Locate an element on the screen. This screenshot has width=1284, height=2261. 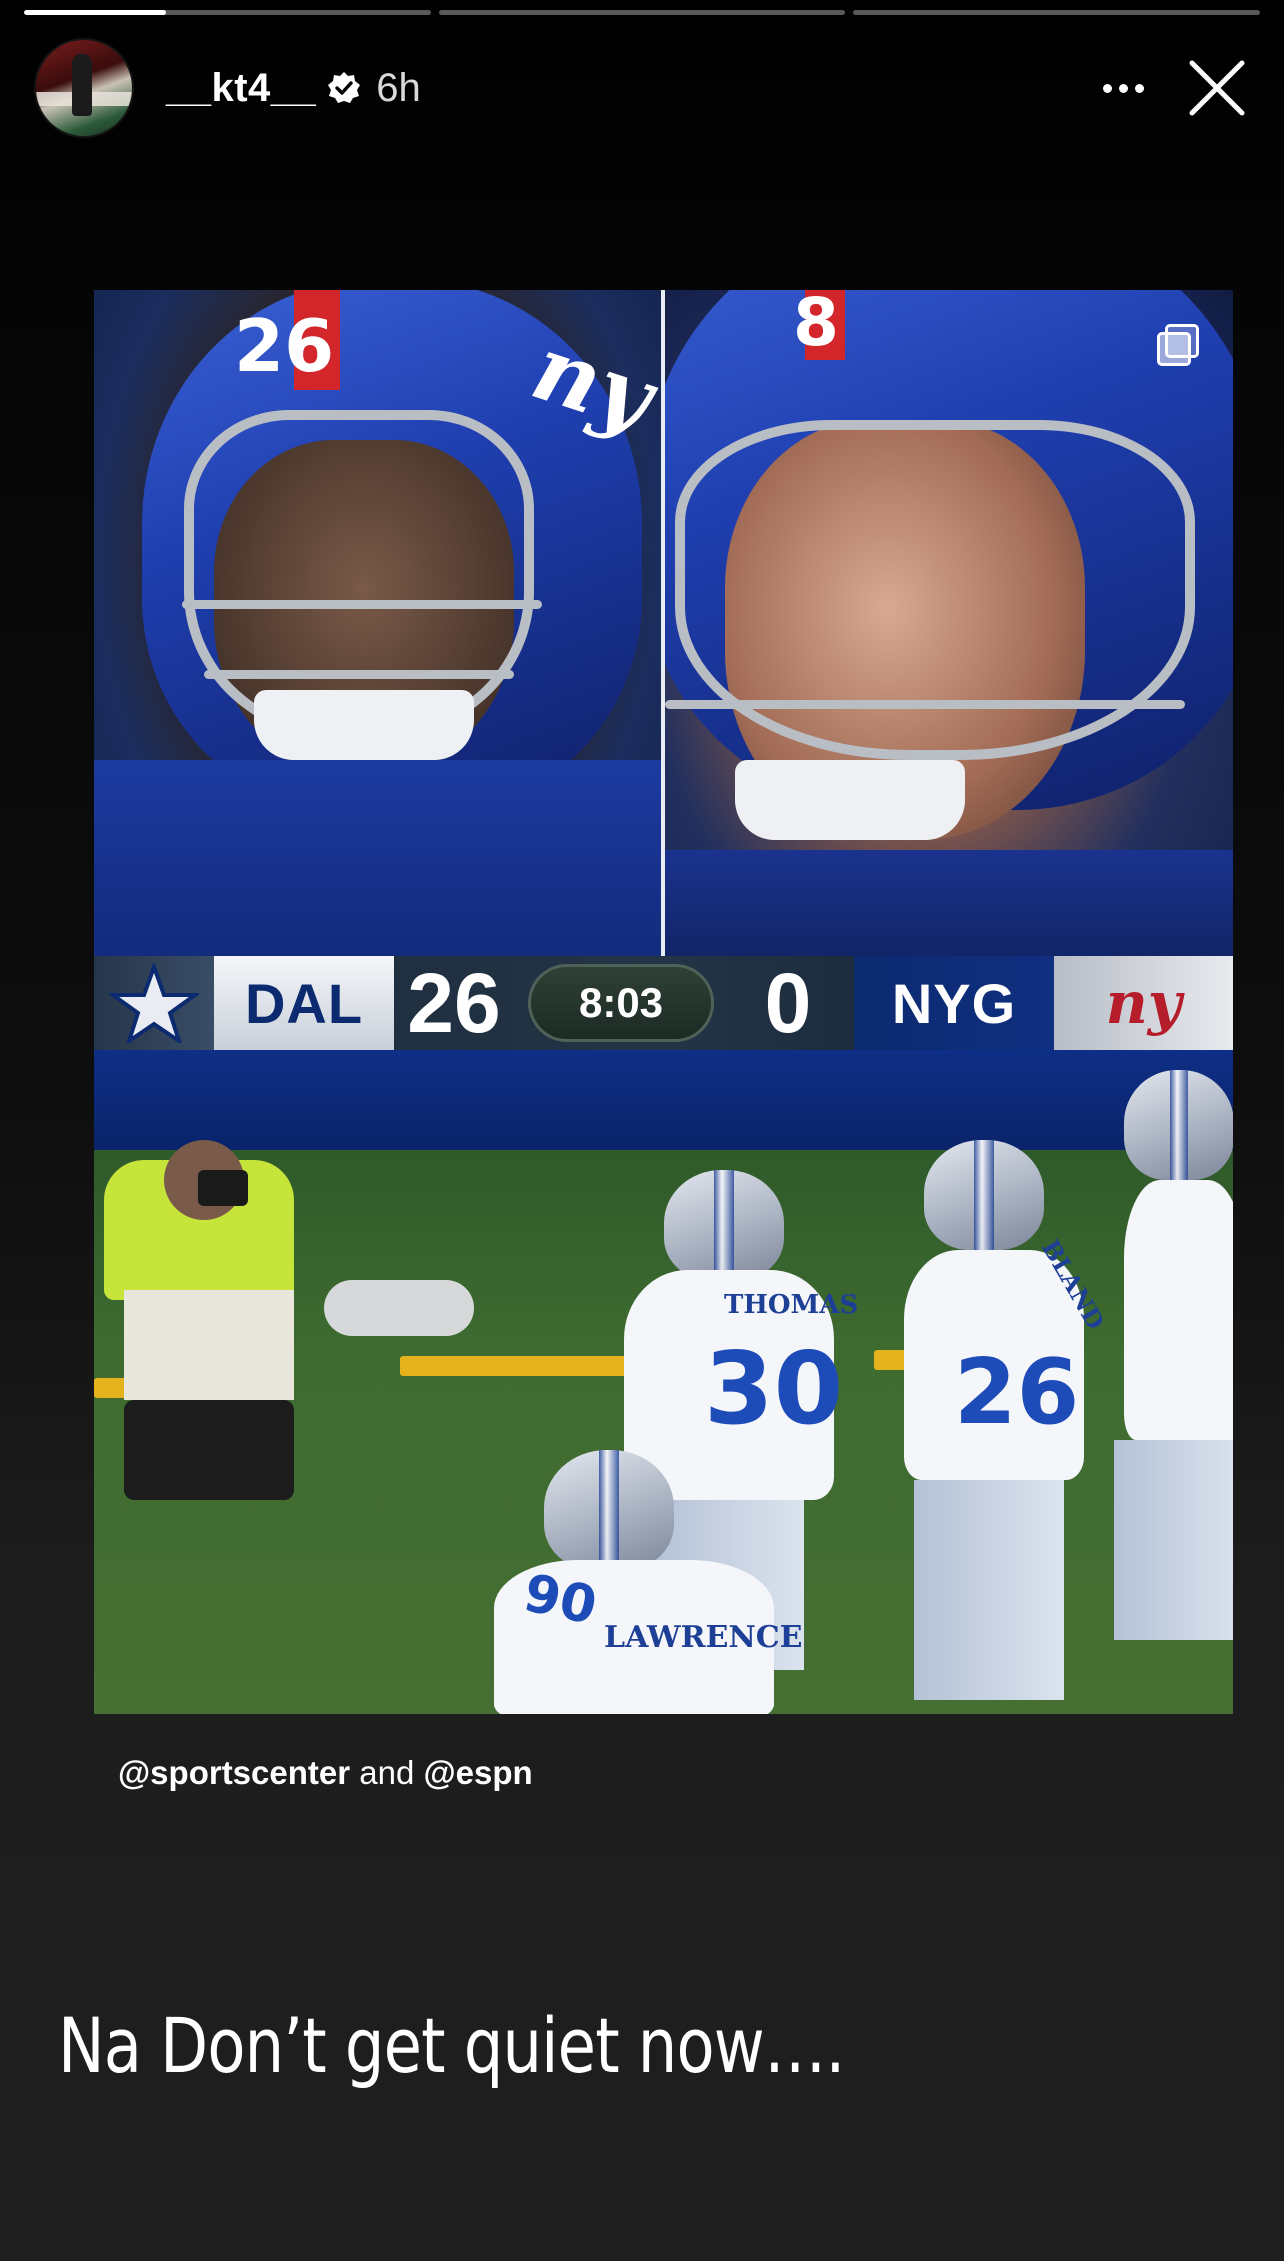
post-time: 6h is located at coordinates (398, 87).